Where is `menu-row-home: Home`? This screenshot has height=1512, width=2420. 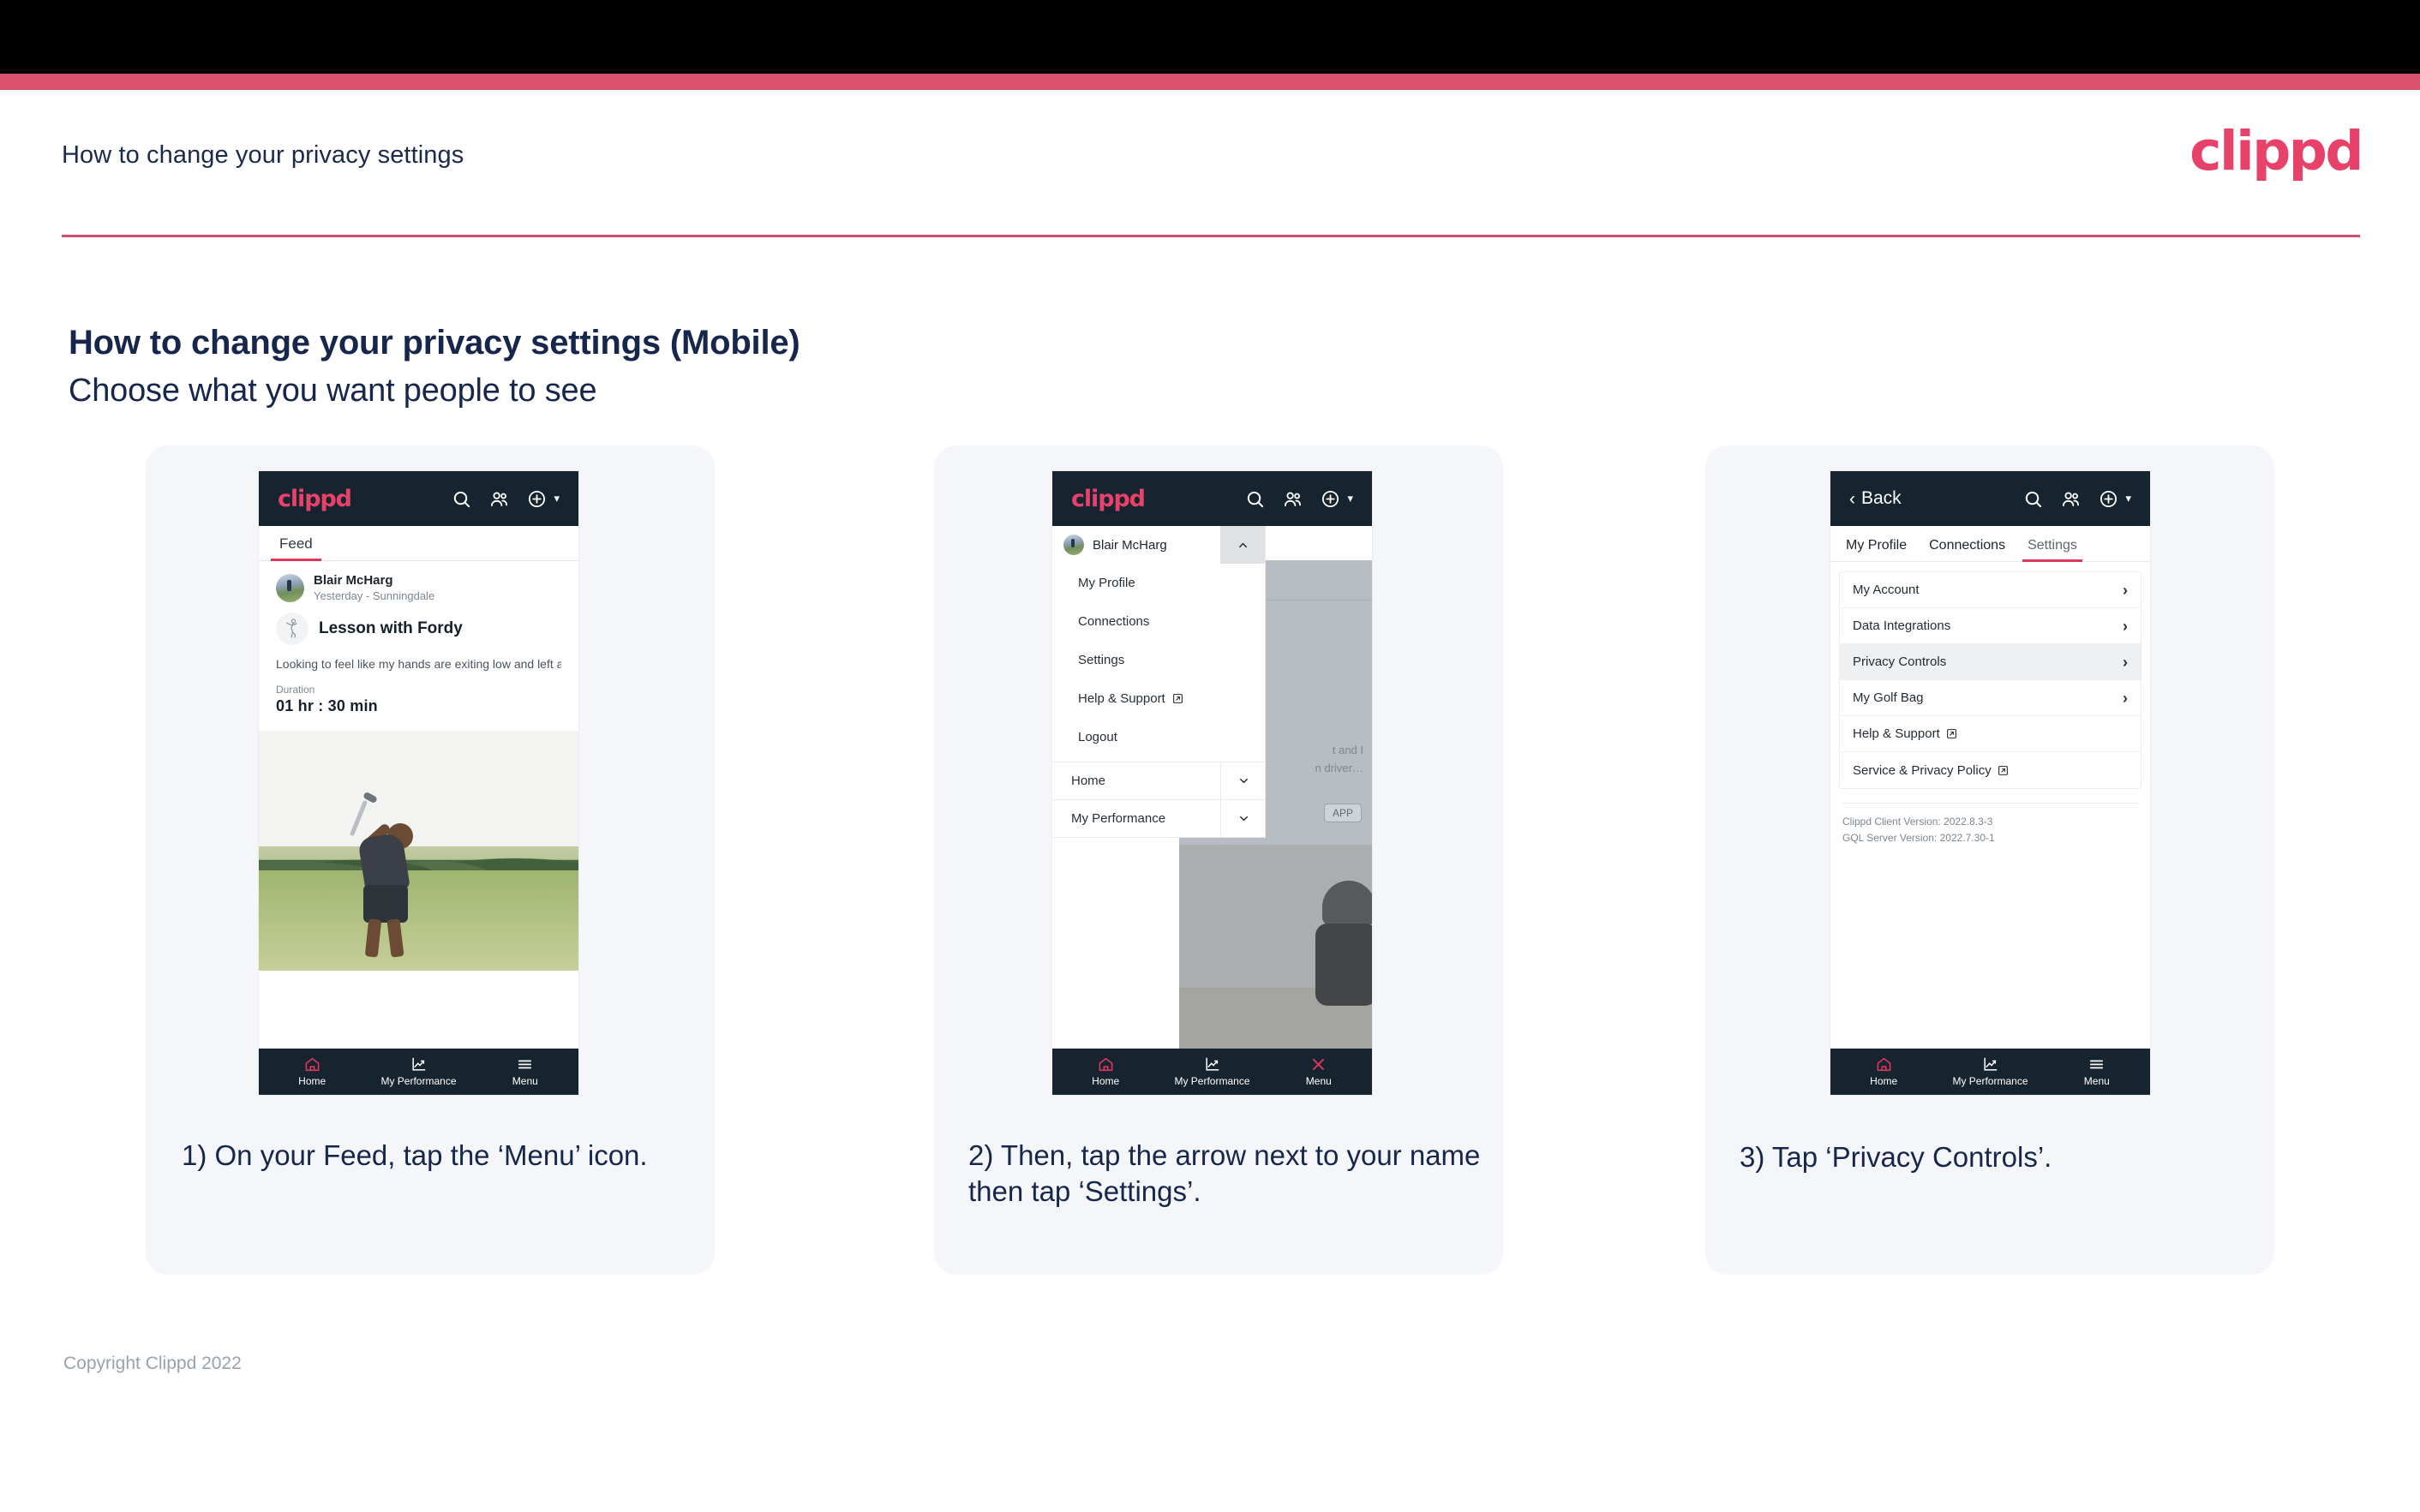
menu-row-home: Home is located at coordinates (1158, 781).